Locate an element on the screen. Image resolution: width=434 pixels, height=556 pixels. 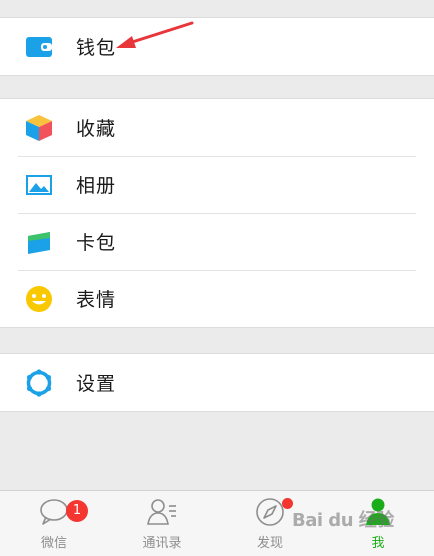
card-pack-icon is located at coordinates (39, 242).